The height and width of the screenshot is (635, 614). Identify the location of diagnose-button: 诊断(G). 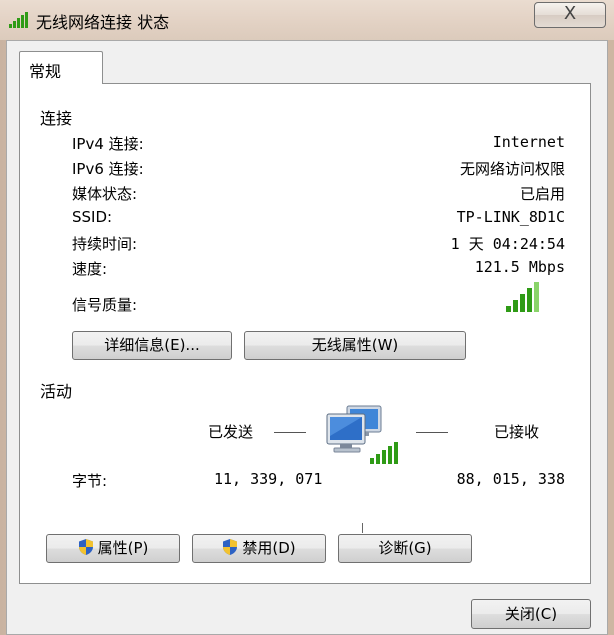
(405, 548).